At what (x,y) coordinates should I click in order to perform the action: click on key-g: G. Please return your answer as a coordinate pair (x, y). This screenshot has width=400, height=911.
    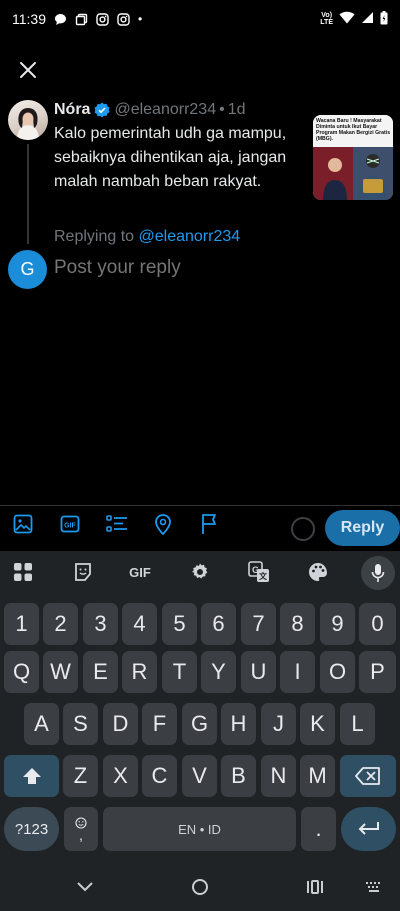
    Looking at the image, I should click on (199, 724).